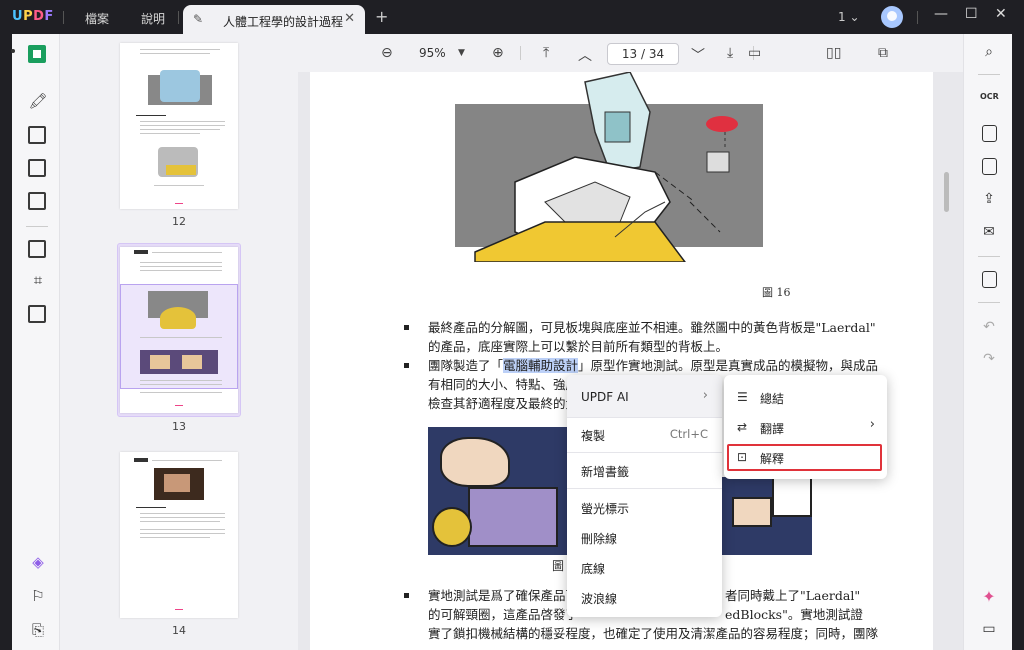 The height and width of the screenshot is (650, 1024). What do you see at coordinates (776, 292) in the screenshot?
I see `figure-caption-16: 圖 16` at bounding box center [776, 292].